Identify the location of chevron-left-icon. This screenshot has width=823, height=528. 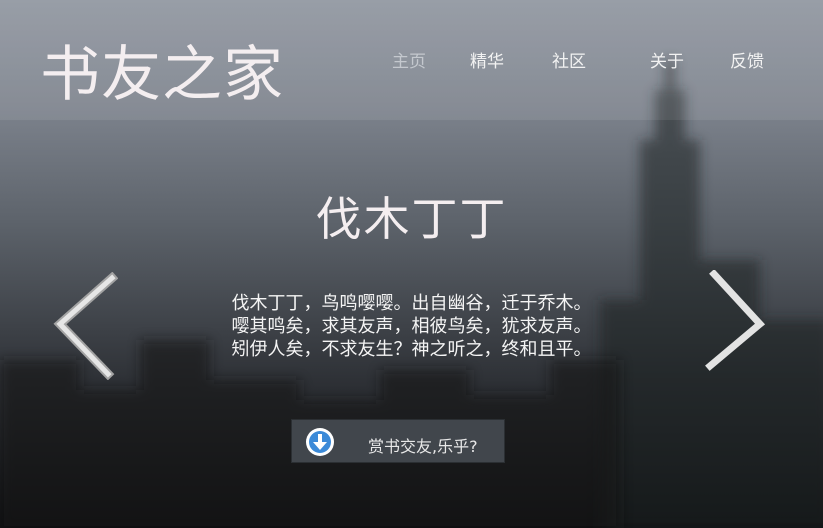
(85, 326).